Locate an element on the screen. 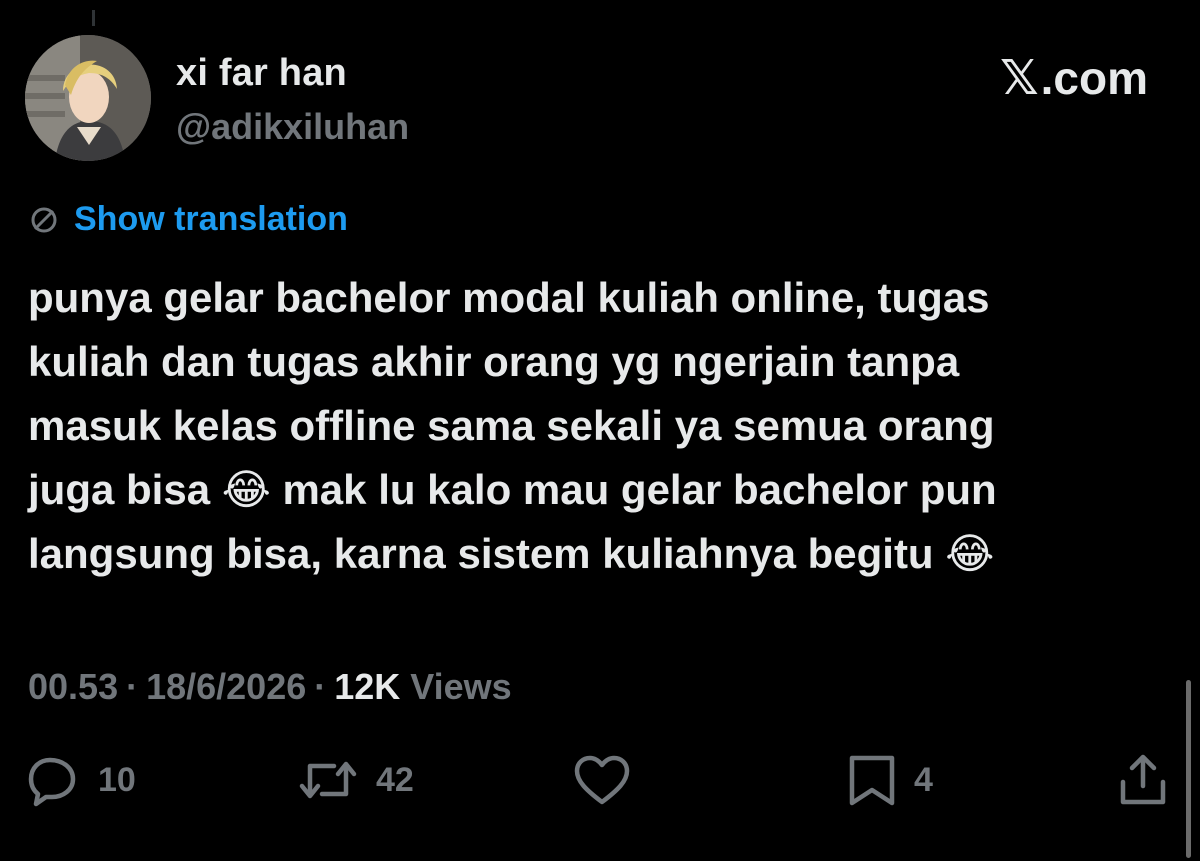  brand-suffix: .com is located at coordinates (1094, 78).